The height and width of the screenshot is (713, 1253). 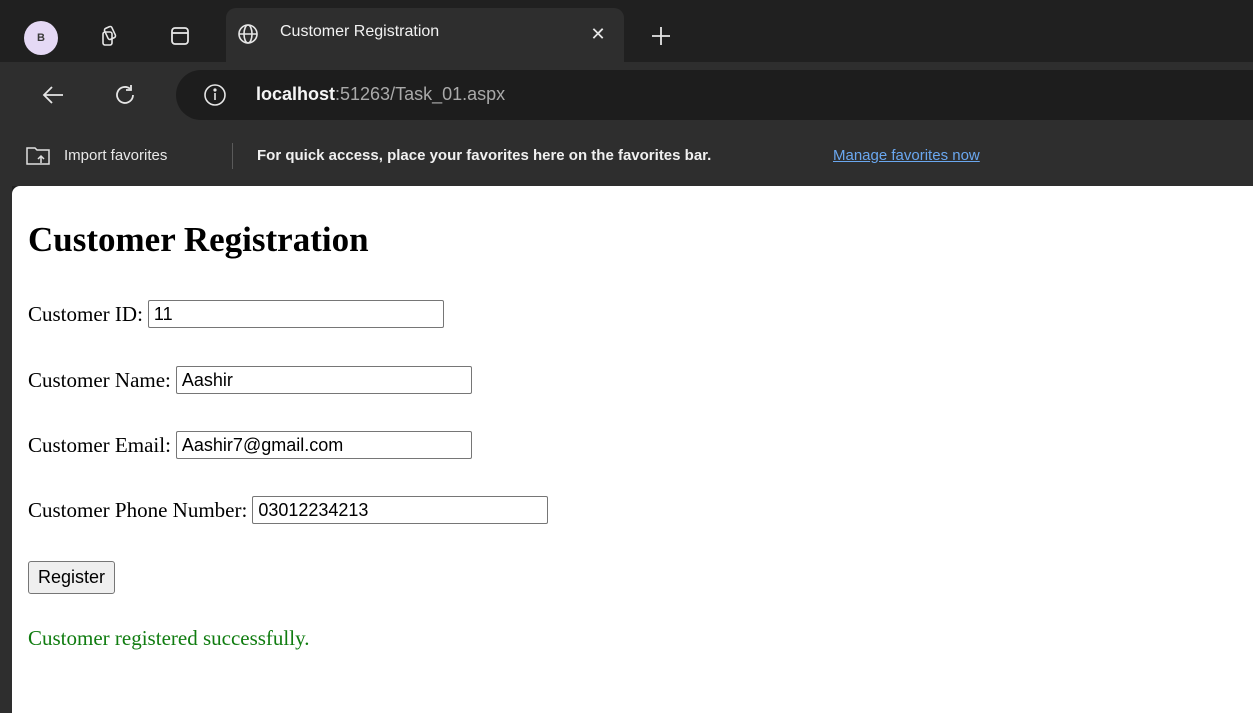 What do you see at coordinates (323, 380) in the screenshot?
I see `customer-name-input` at bounding box center [323, 380].